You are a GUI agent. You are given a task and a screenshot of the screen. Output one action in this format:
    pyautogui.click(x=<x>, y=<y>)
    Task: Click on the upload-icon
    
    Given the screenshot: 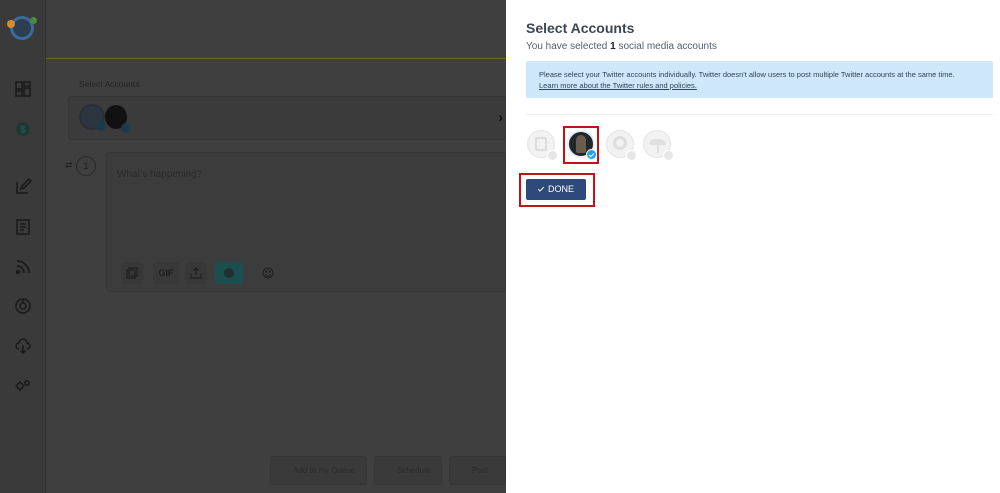 What is the action you would take?
    pyautogui.click(x=196, y=273)
    